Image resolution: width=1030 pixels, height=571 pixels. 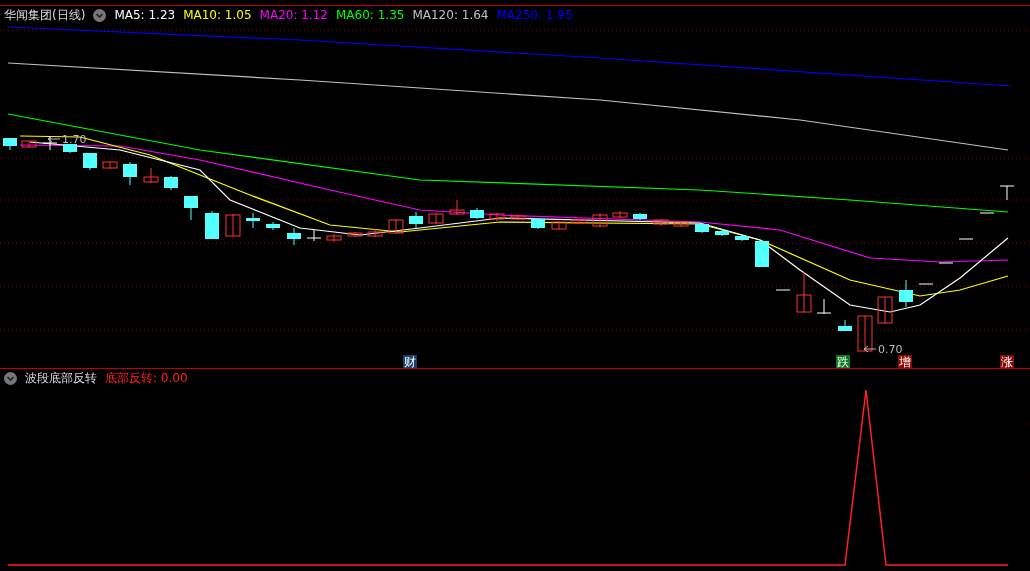 What do you see at coordinates (534, 15) in the screenshot?
I see `moving-average-label: MA250: 1.95` at bounding box center [534, 15].